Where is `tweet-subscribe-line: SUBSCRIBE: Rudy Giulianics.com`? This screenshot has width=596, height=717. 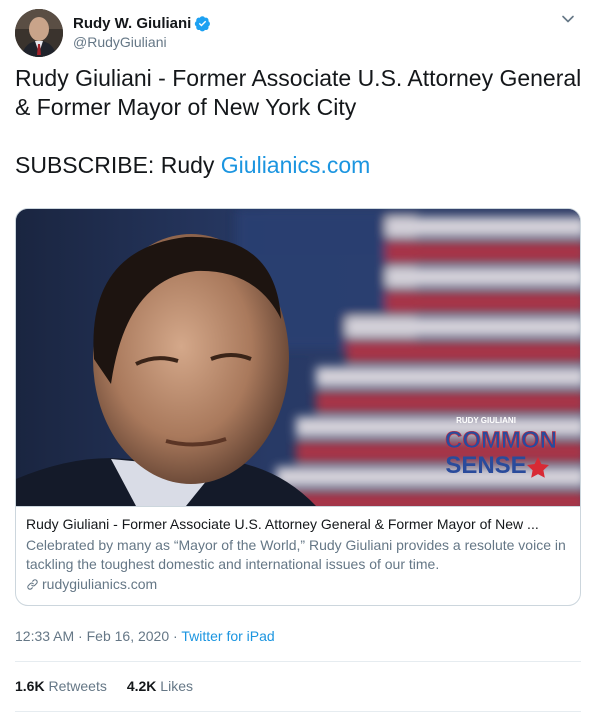
tweet-subscribe-line: SUBSCRIBE: Rudy Giulianics.com is located at coordinates (298, 165).